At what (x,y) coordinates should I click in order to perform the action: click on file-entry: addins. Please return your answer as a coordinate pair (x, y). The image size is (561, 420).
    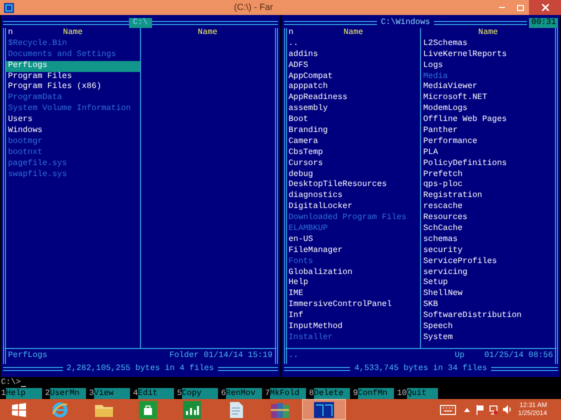
    Looking at the image, I should click on (353, 55).